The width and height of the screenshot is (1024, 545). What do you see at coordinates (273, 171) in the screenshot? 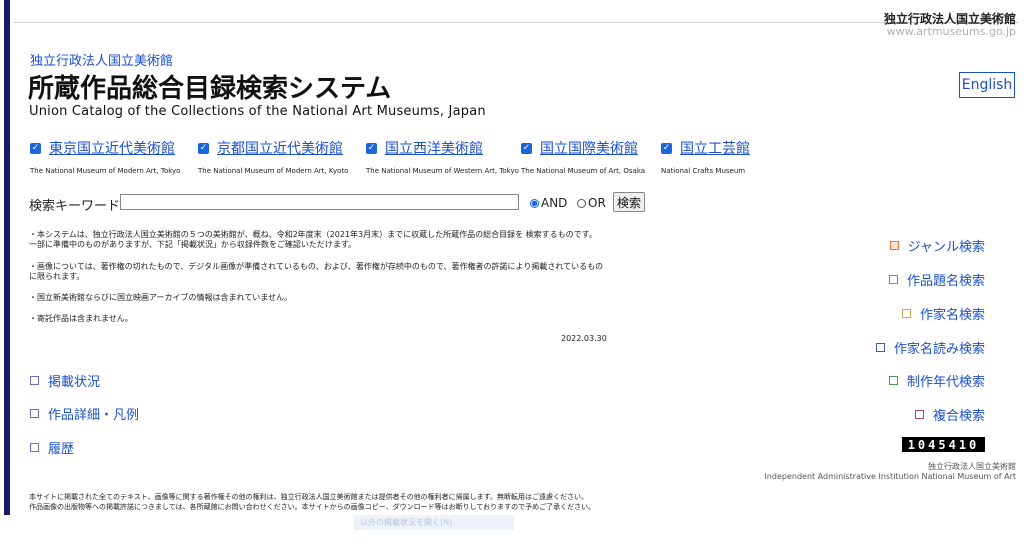
I see `museum-english-name: The National Museum of Modern Art, Kyoto` at bounding box center [273, 171].